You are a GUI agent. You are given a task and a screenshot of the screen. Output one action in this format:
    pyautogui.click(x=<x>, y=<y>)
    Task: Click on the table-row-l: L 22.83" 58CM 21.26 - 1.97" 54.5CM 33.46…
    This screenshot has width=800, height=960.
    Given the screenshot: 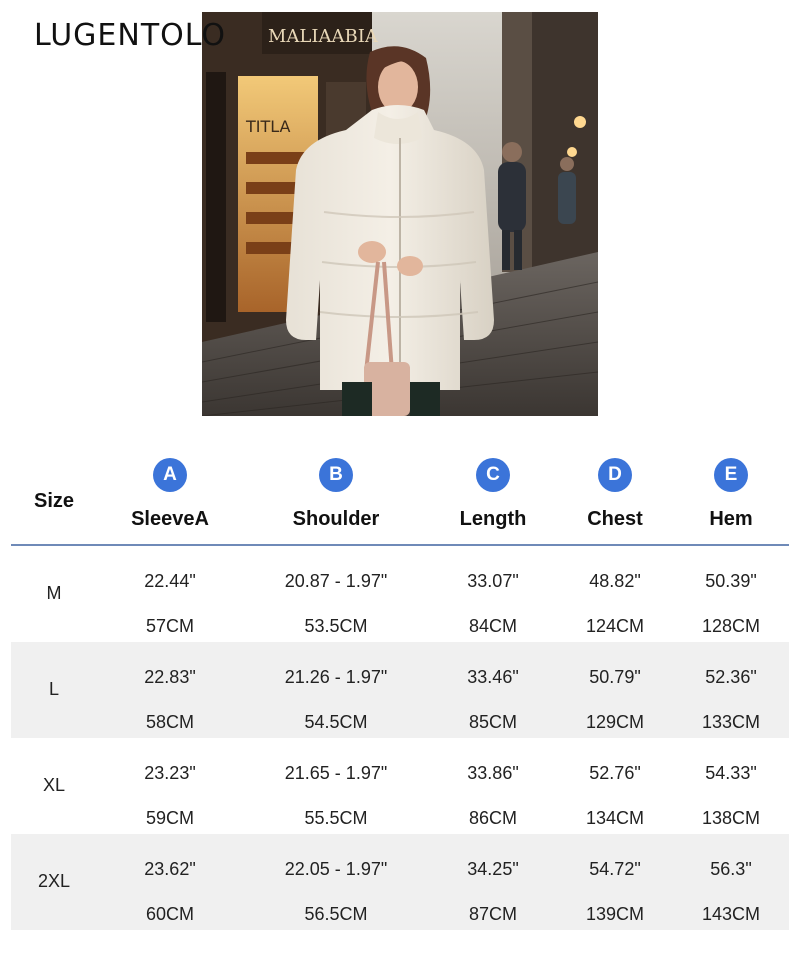 What is the action you would take?
    pyautogui.click(x=400, y=690)
    